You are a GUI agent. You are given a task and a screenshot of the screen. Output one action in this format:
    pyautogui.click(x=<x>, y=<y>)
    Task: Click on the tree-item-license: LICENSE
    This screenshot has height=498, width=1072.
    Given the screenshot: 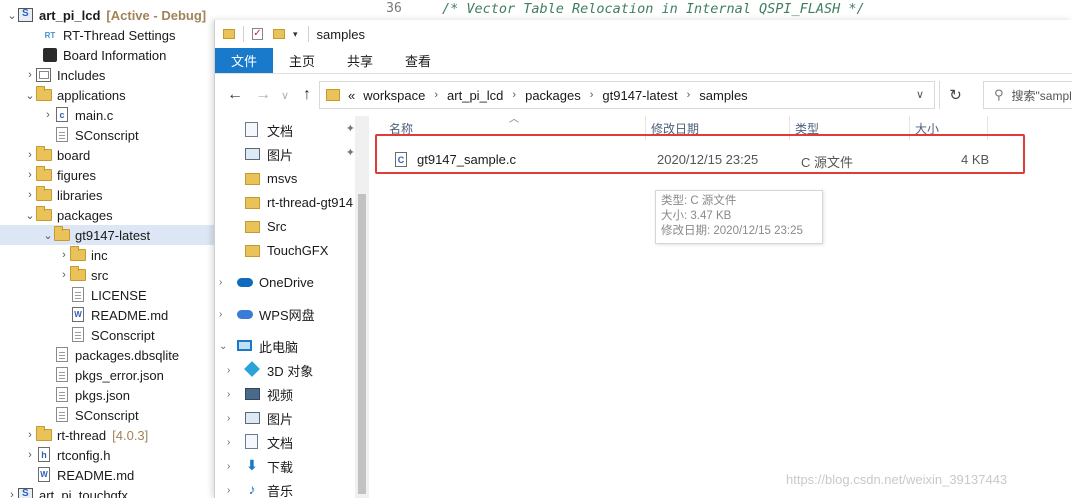 What is the action you would take?
    pyautogui.click(x=107, y=295)
    